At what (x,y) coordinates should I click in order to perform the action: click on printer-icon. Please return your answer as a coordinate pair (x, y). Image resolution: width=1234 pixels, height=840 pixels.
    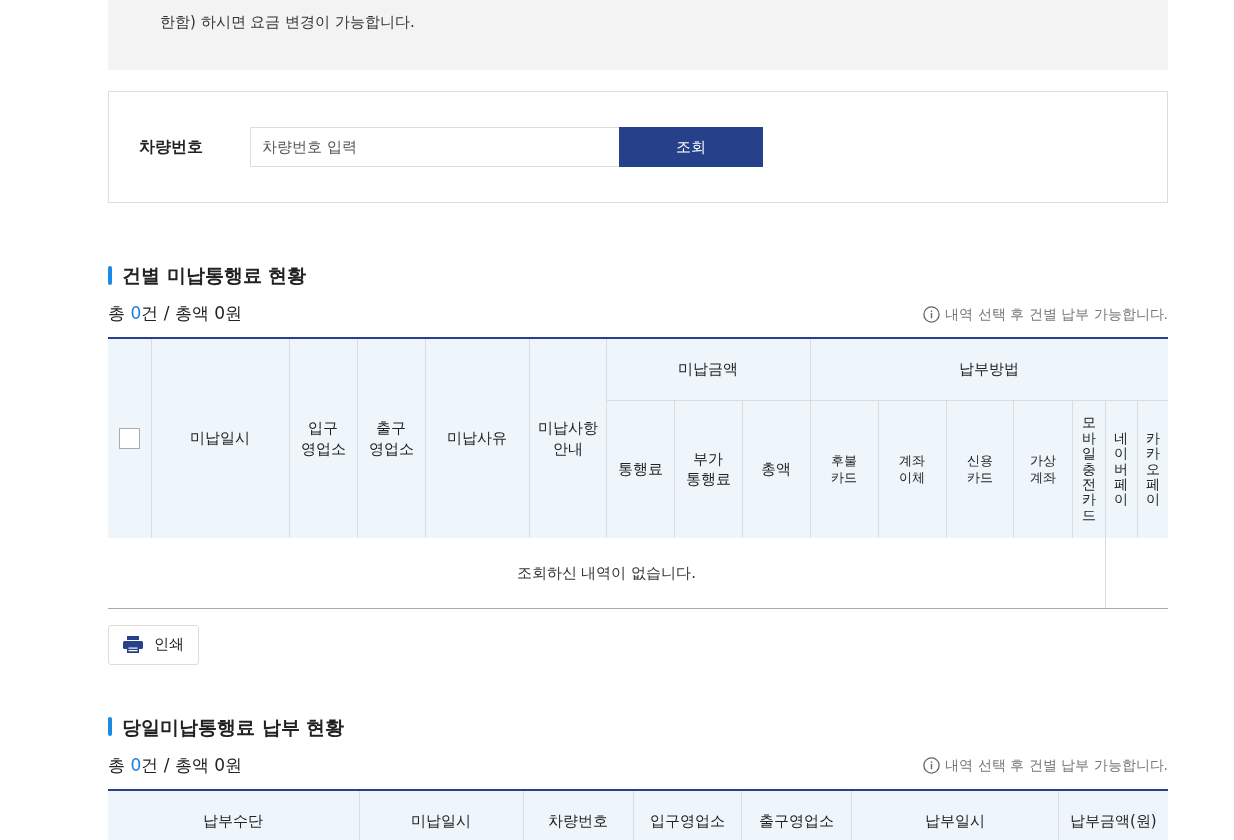
    Looking at the image, I should click on (133, 644).